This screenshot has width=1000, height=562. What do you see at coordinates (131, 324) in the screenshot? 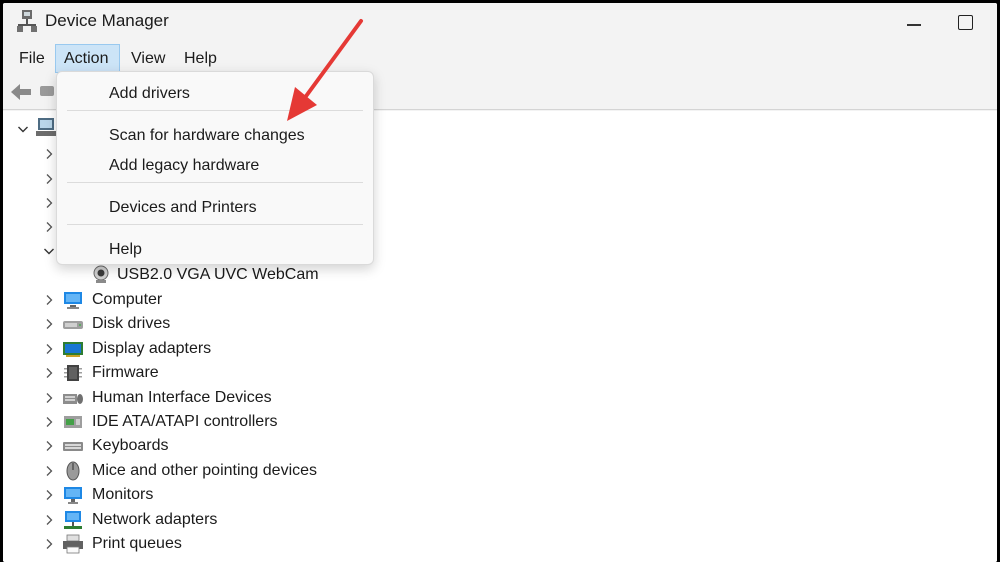
I see `tree-category-row: Disk drives` at bounding box center [131, 324].